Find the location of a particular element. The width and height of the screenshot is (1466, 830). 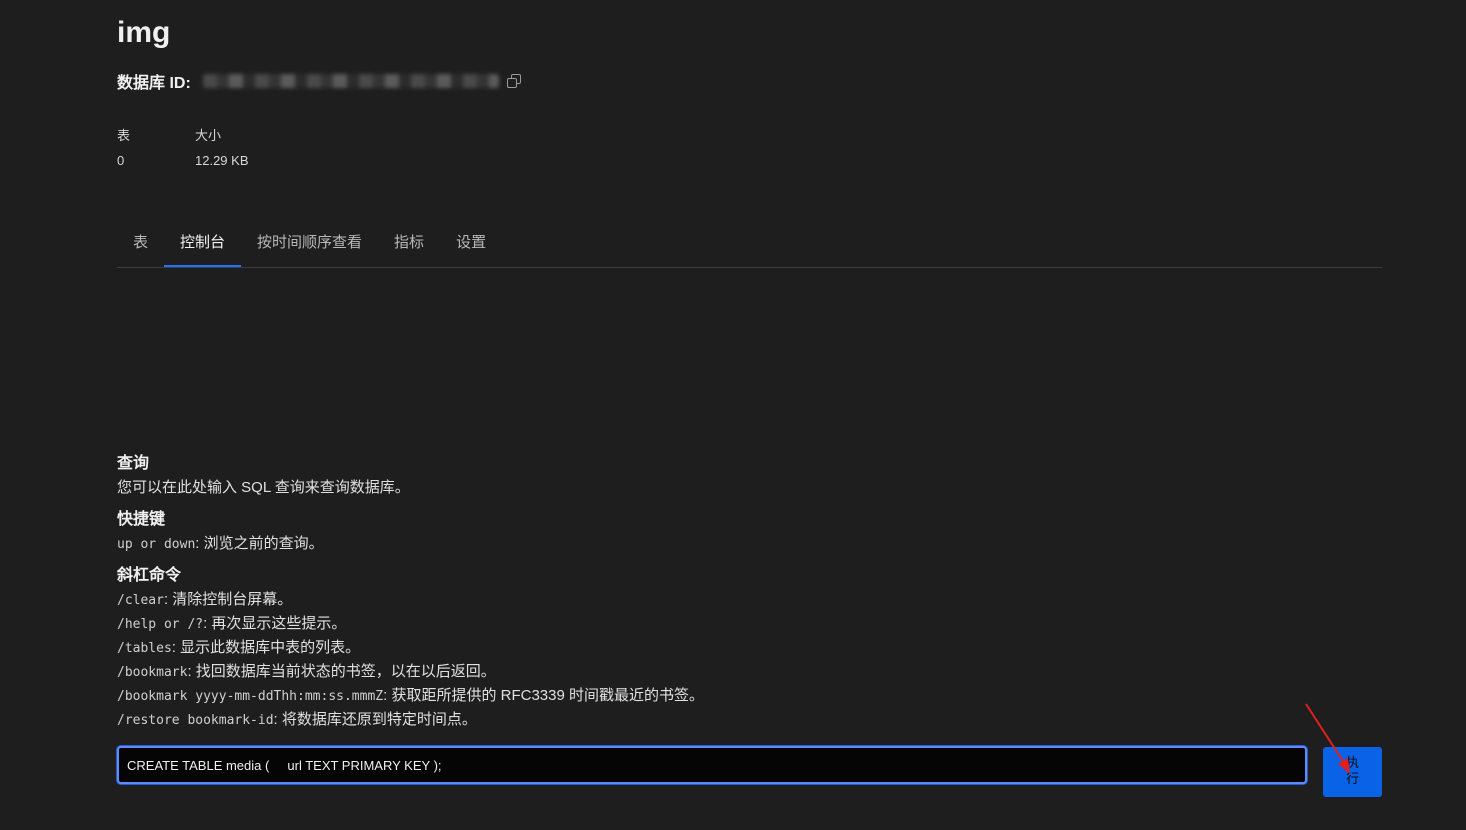

command-name: /bookmark is located at coordinates (152, 672).